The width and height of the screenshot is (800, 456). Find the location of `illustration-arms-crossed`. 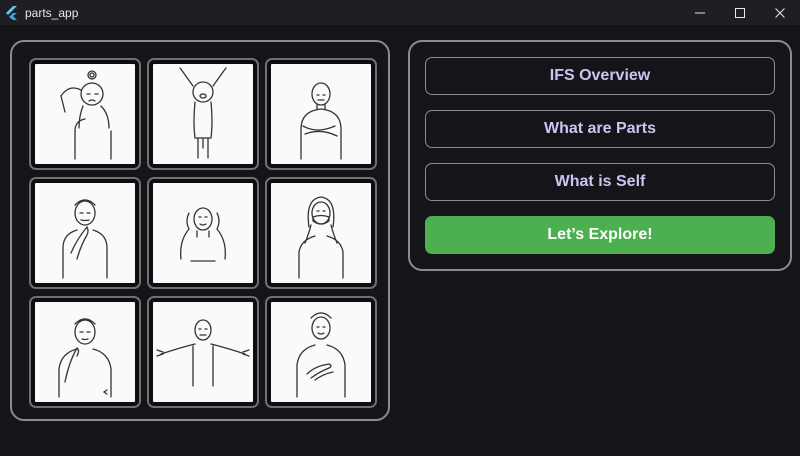

illustration-arms-crossed is located at coordinates (321, 114).